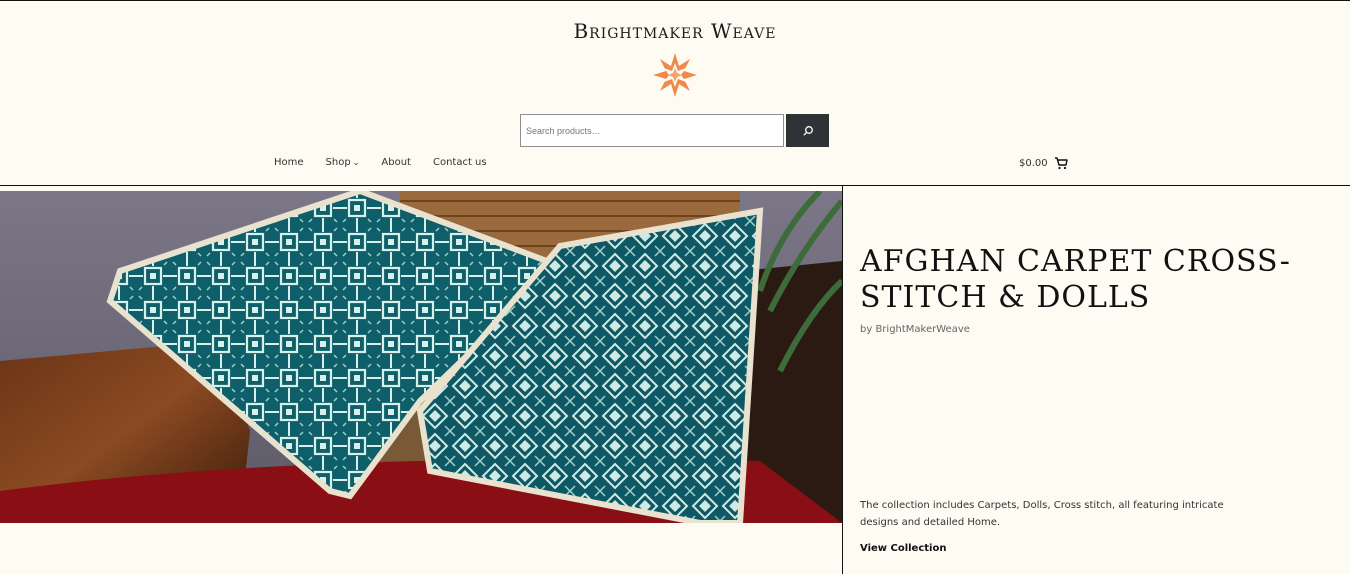 The width and height of the screenshot is (1350, 574). I want to click on logo-star-icon, so click(675, 75).